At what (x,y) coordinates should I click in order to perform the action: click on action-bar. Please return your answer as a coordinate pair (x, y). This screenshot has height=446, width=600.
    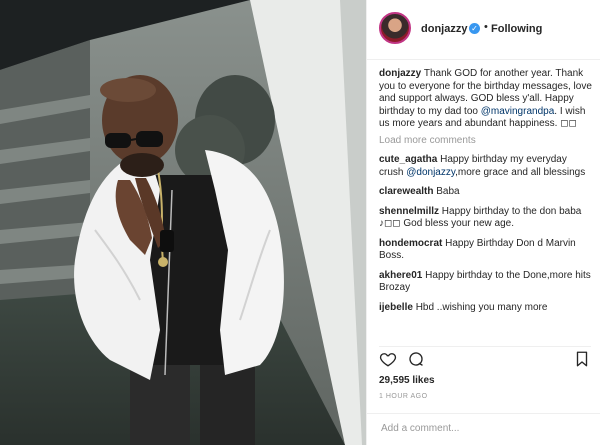
    Looking at the image, I should click on (485, 357).